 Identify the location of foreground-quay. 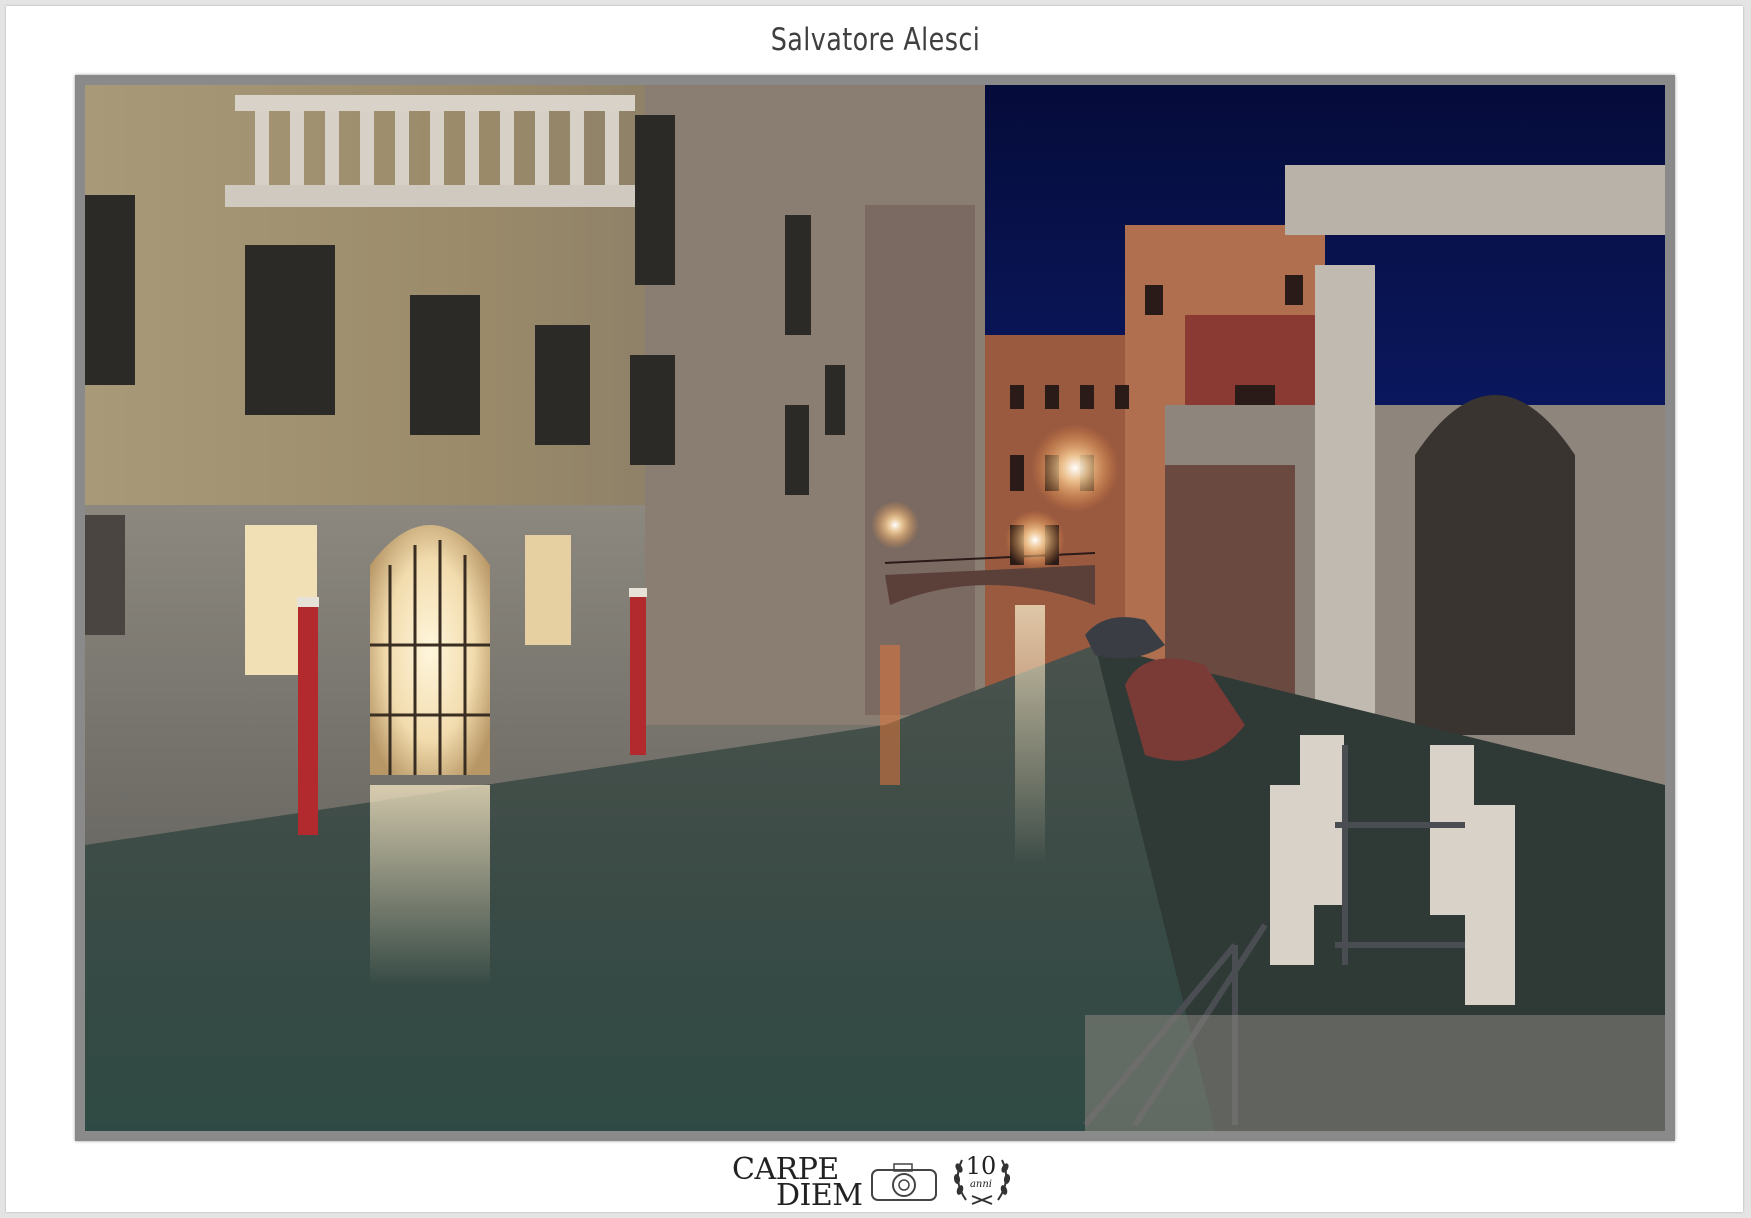
(1375, 1073).